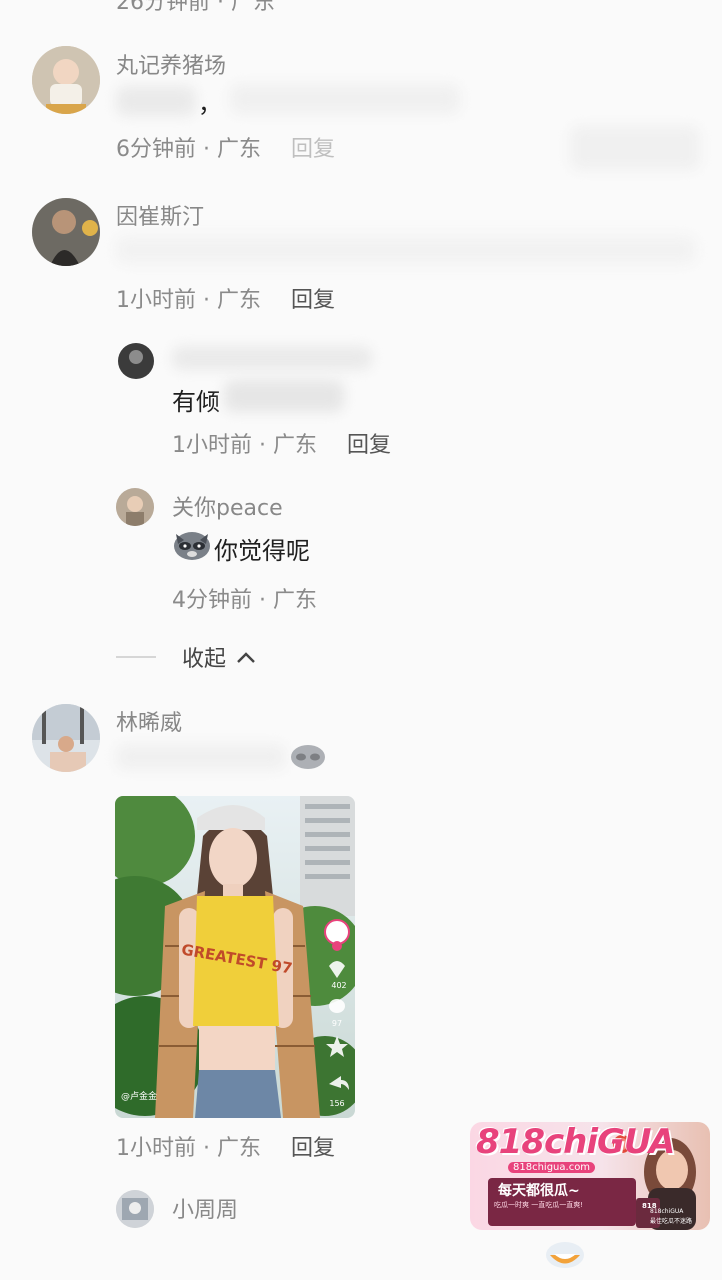 The width and height of the screenshot is (722, 1280). Describe the element at coordinates (262, 551) in the screenshot. I see `reply-text: 你觉得呢` at that location.